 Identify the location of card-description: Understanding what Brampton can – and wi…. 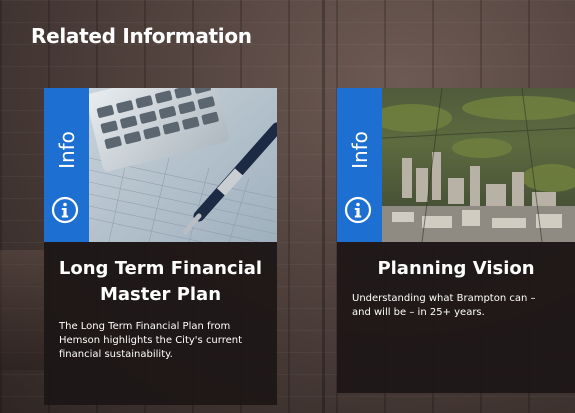
(444, 305).